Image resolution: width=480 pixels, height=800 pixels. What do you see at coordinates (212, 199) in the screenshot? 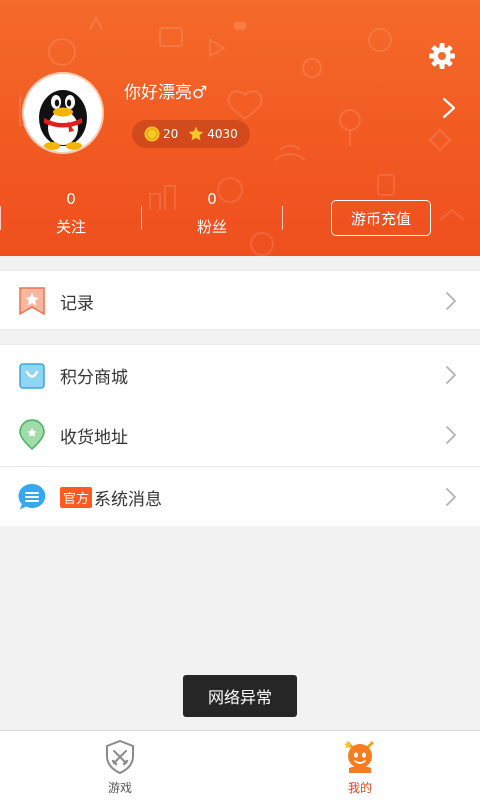
I see `followers-count: 0` at bounding box center [212, 199].